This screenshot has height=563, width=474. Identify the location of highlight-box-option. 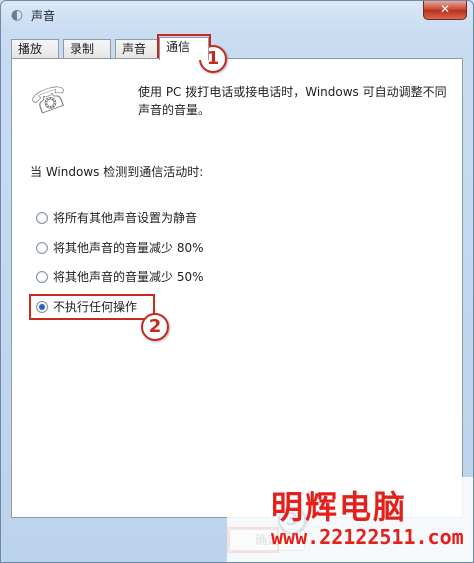
(92, 307).